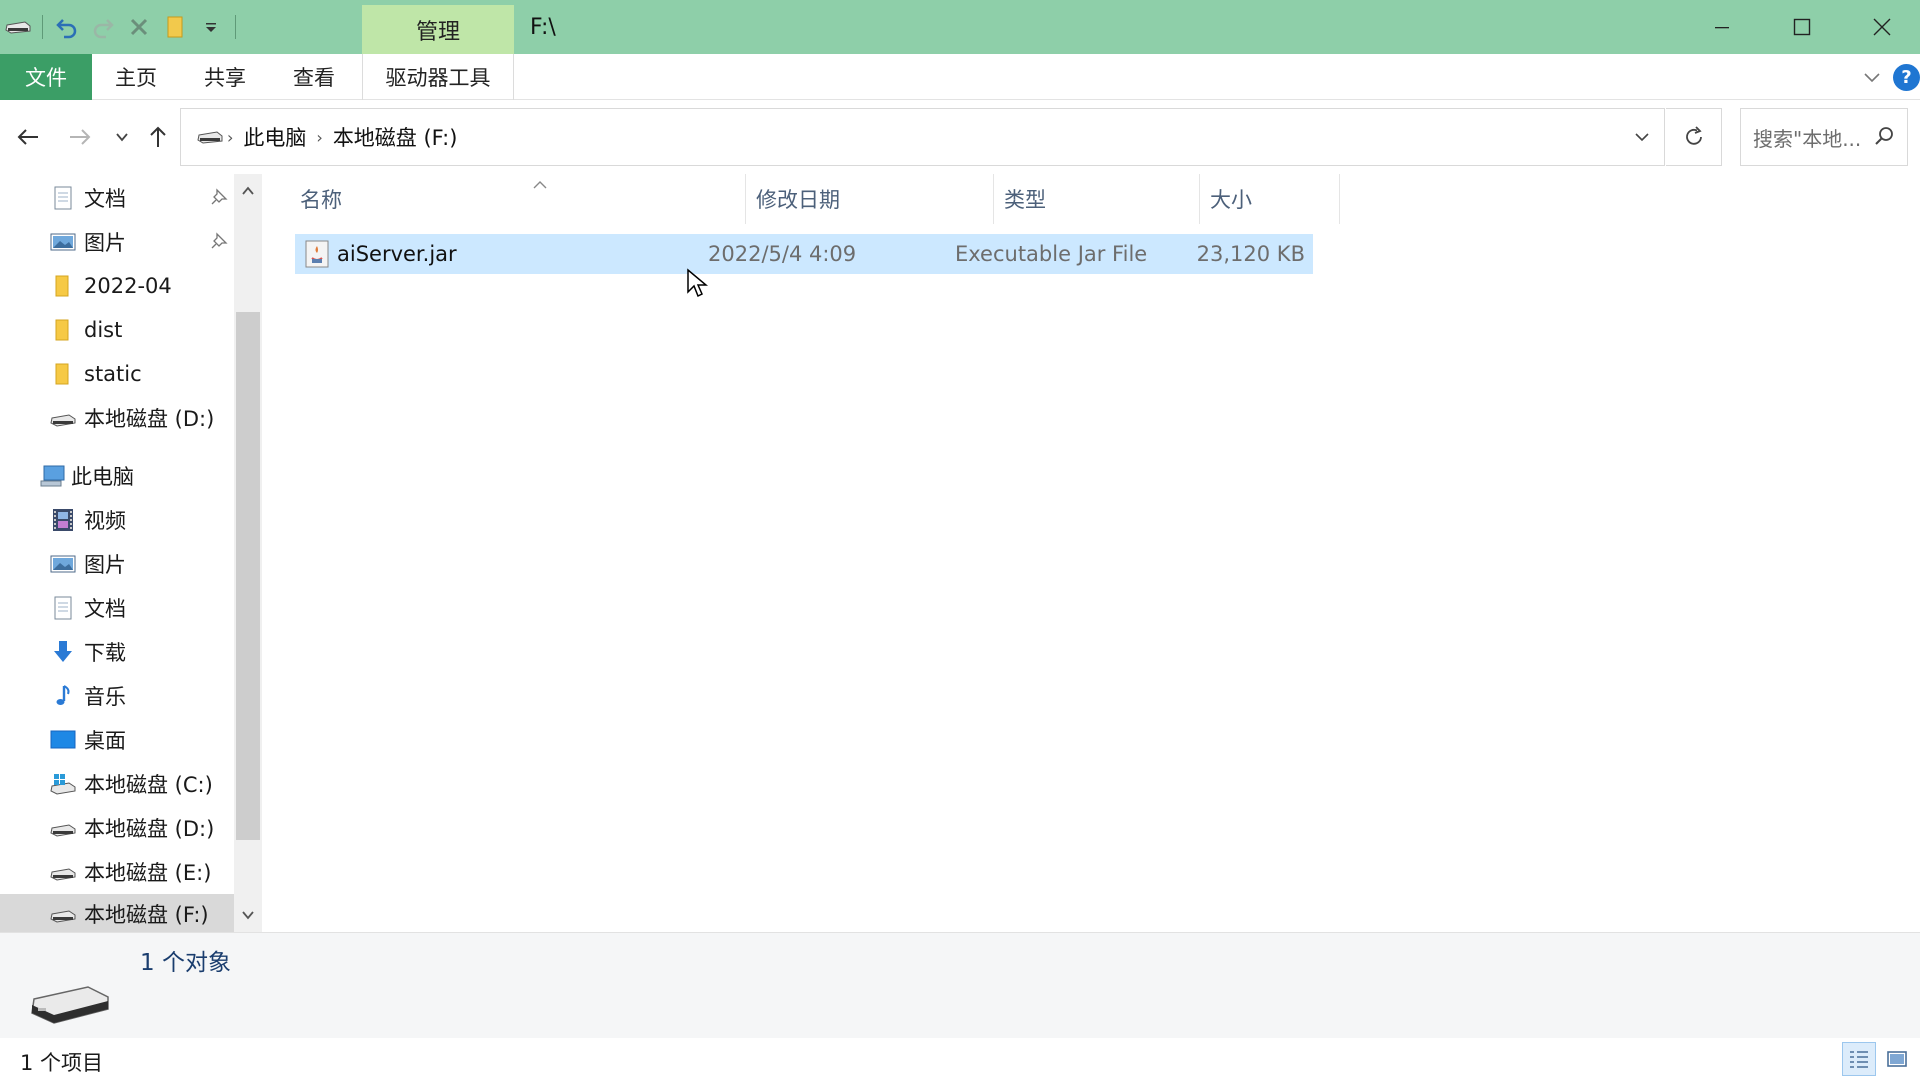 The image size is (1920, 1080). I want to click on nav-item-documents: 文档, so click(117, 608).